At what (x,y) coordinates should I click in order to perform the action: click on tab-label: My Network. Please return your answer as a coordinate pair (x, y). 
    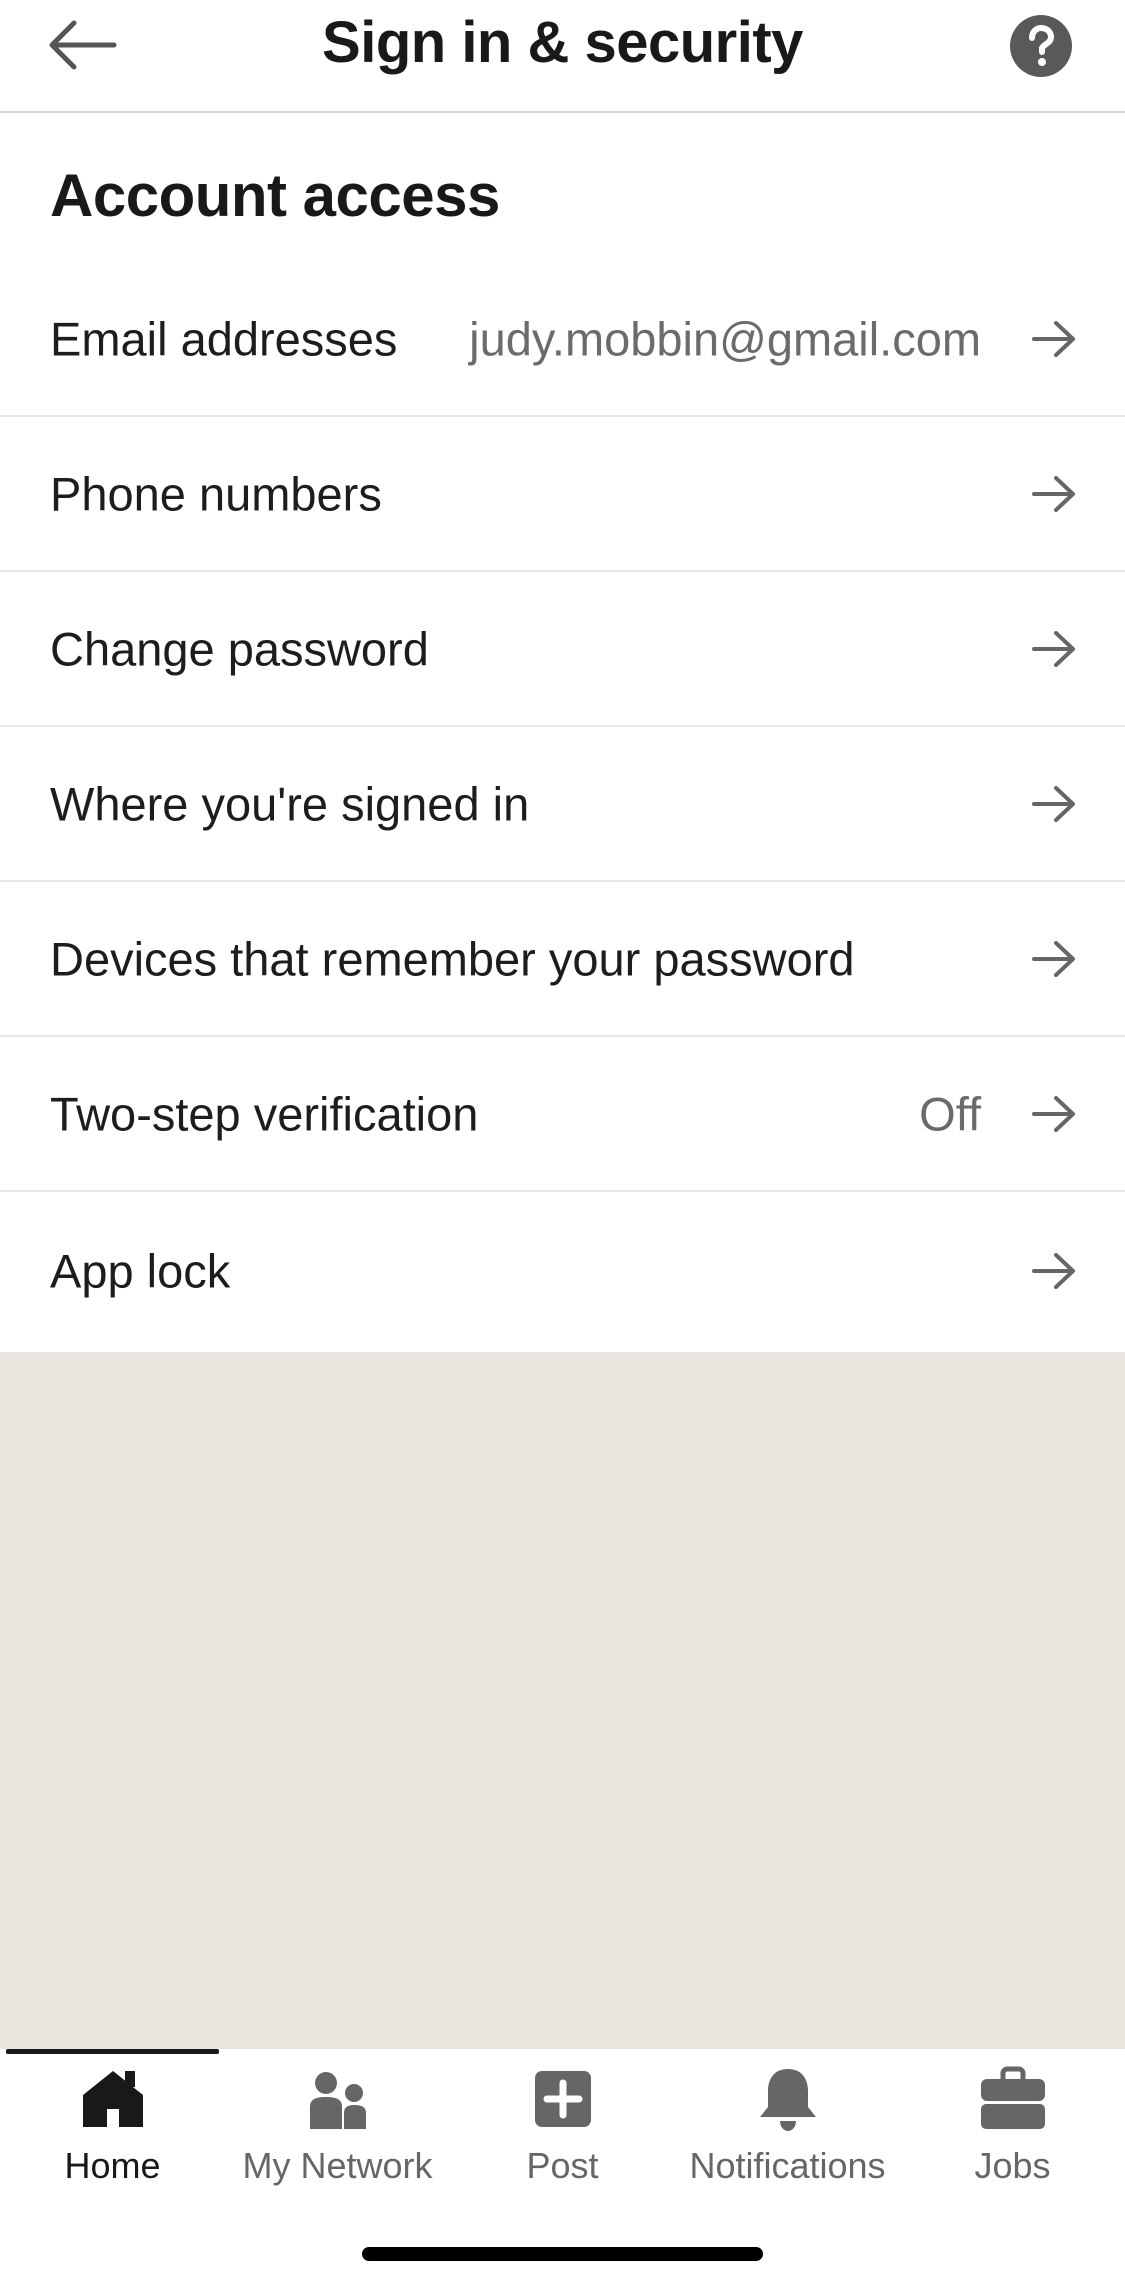
    Looking at the image, I should click on (337, 2165).